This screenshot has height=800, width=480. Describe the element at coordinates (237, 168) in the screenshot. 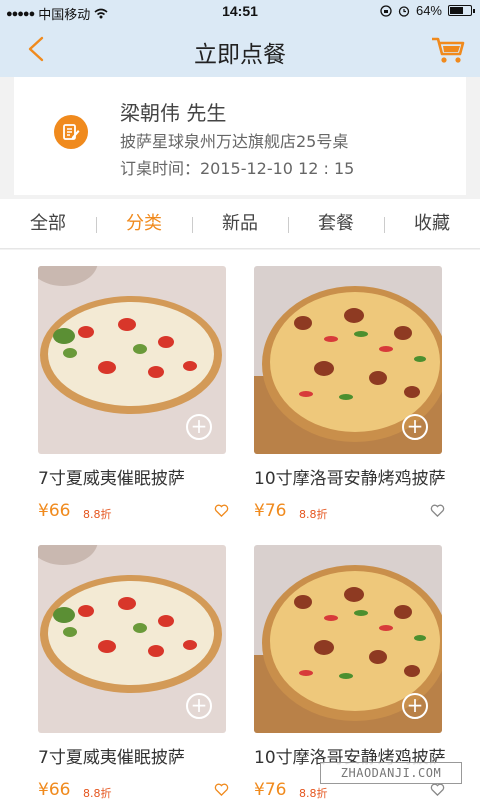

I see `booking-time: 订桌时间：2015-12-10 12 : 15` at that location.